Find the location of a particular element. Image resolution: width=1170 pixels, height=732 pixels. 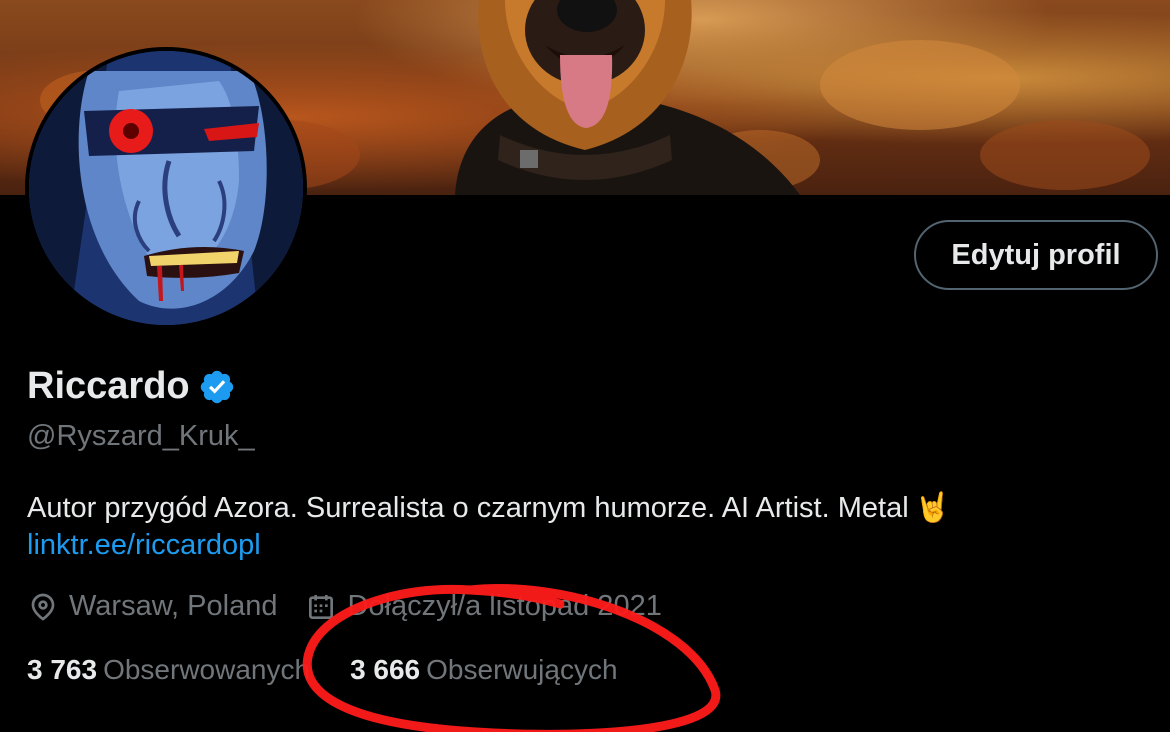

calendar-icon is located at coordinates (321, 606).